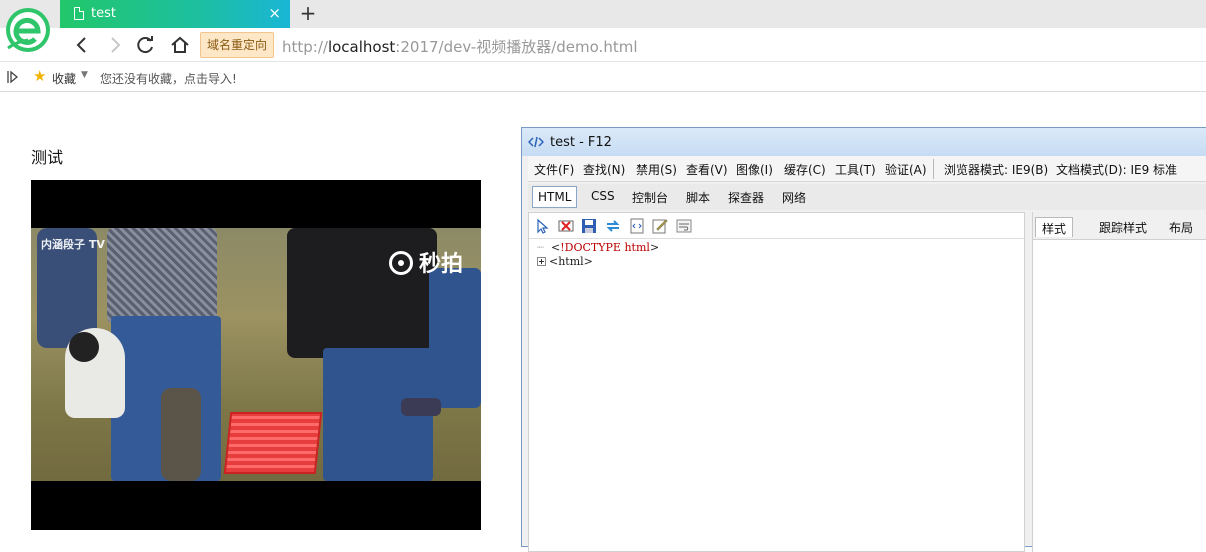  What do you see at coordinates (746, 197) in the screenshot?
I see `tab-profiler: 探查器` at bounding box center [746, 197].